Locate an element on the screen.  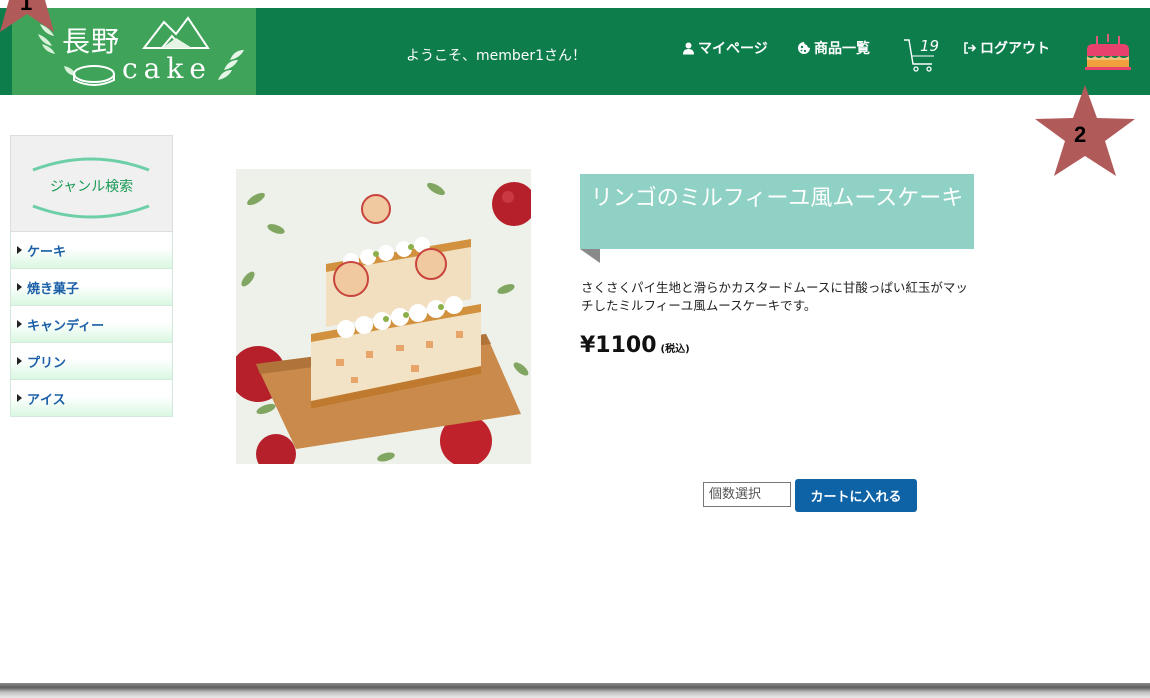
genre-item-label: アイス is located at coordinates (46, 400).